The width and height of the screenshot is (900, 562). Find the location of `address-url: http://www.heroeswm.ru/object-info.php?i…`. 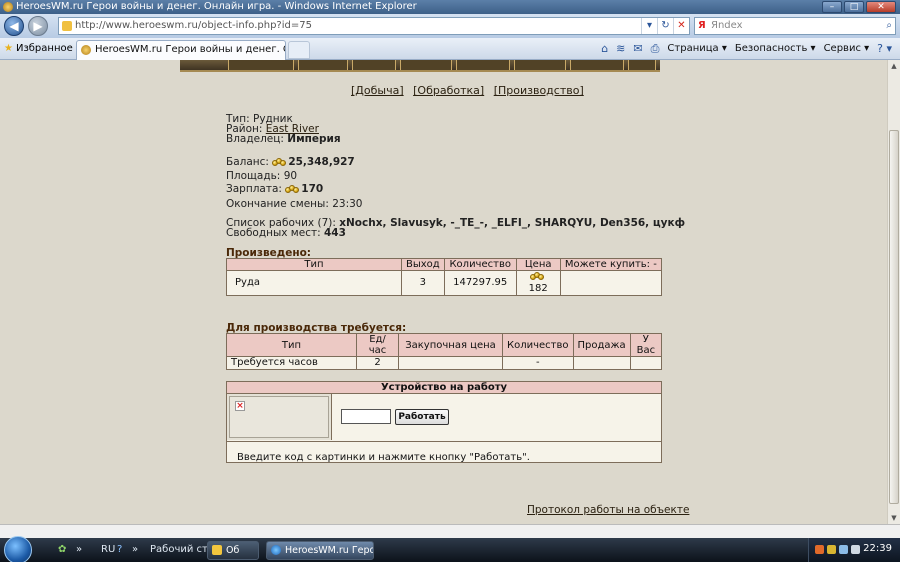

address-url: http://www.heroeswm.ru/object-info.php?i… is located at coordinates (193, 25).